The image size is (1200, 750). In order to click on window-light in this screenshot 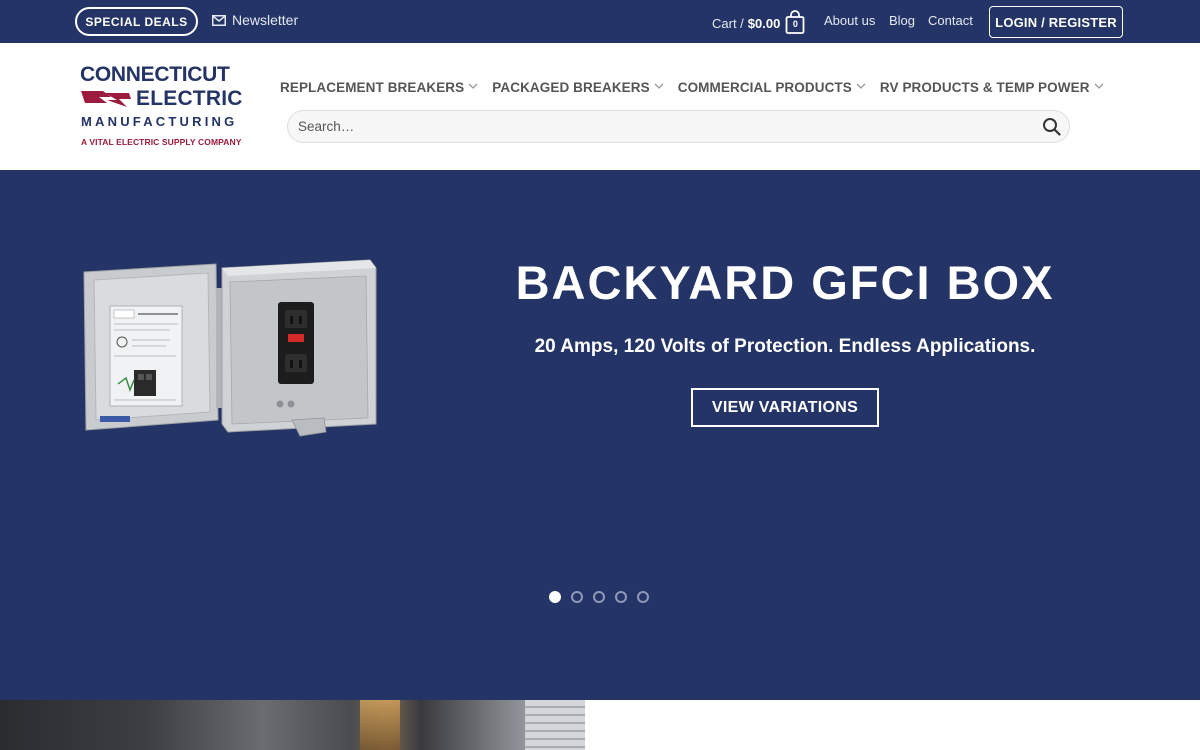, I will do `click(380, 725)`.